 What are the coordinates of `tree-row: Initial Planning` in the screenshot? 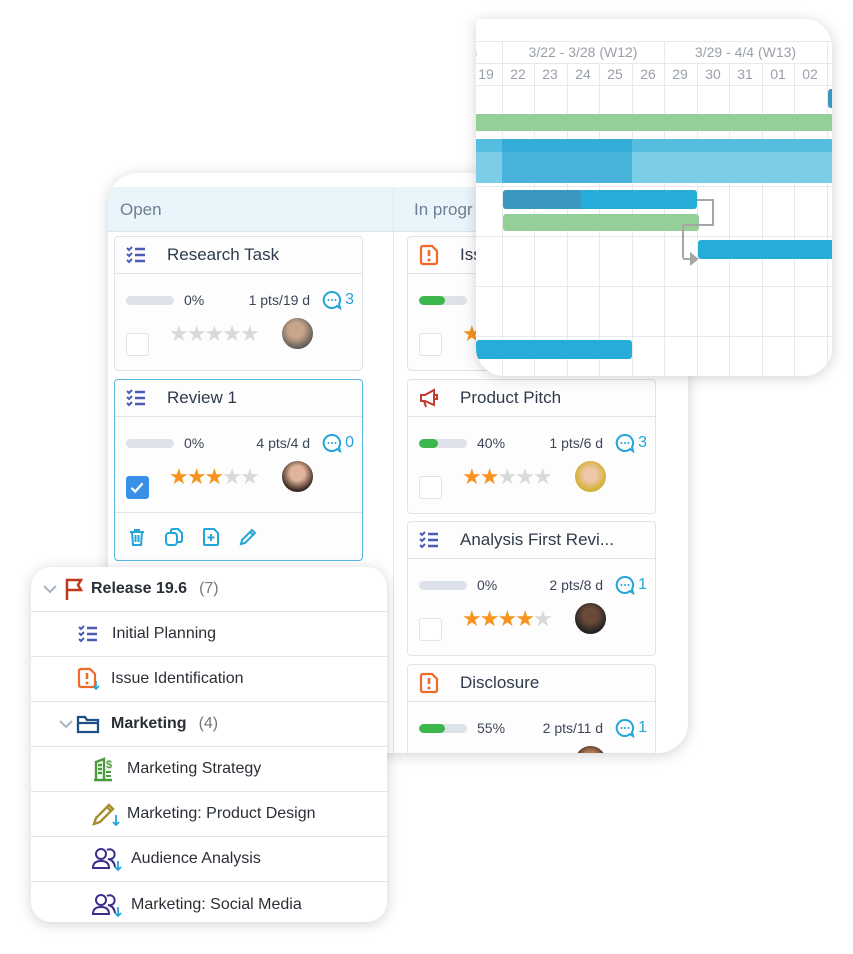 It's located at (209, 634).